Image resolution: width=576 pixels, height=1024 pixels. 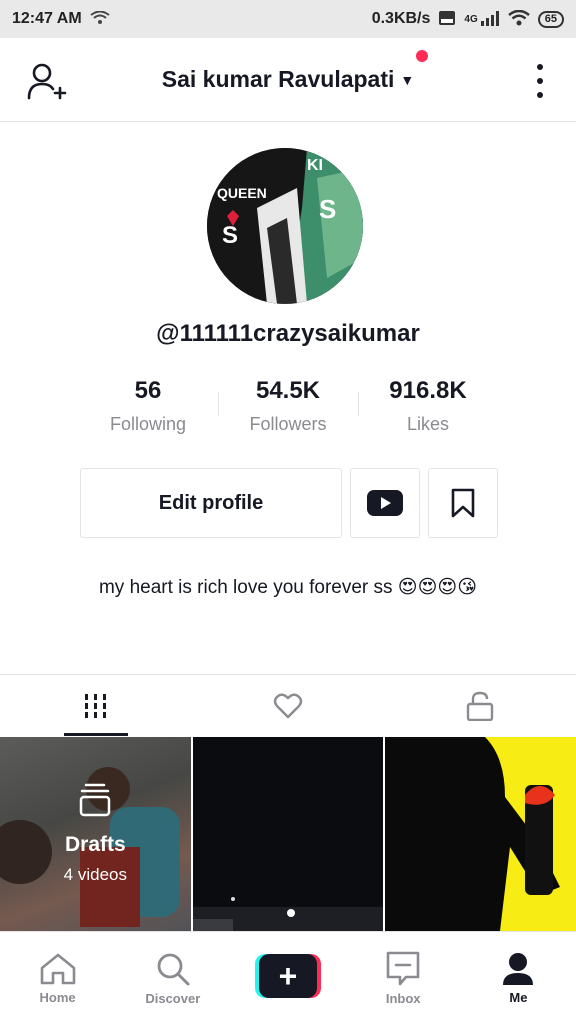 What do you see at coordinates (428, 390) in the screenshot?
I see `stat-value: 916.8K` at bounding box center [428, 390].